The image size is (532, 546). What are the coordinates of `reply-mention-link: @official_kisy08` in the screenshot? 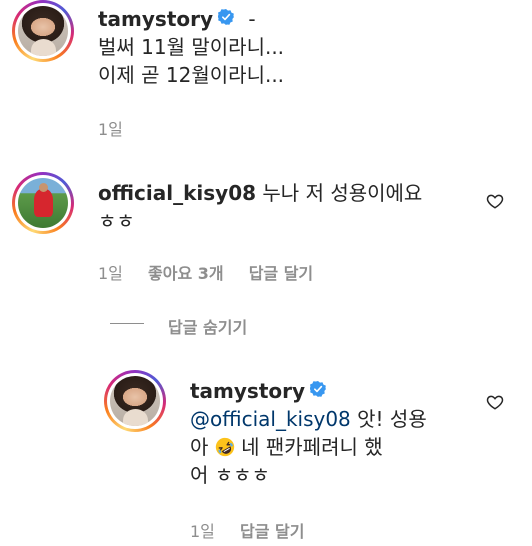 It's located at (270, 419).